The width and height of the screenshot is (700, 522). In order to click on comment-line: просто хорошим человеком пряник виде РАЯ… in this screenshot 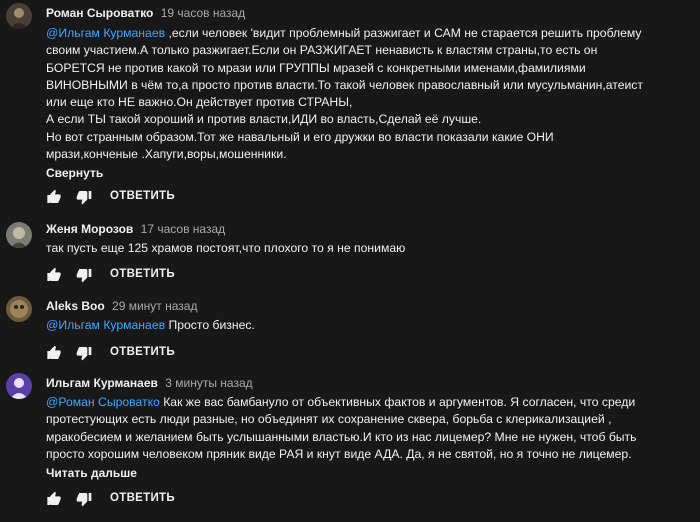, I will do `click(339, 453)`.